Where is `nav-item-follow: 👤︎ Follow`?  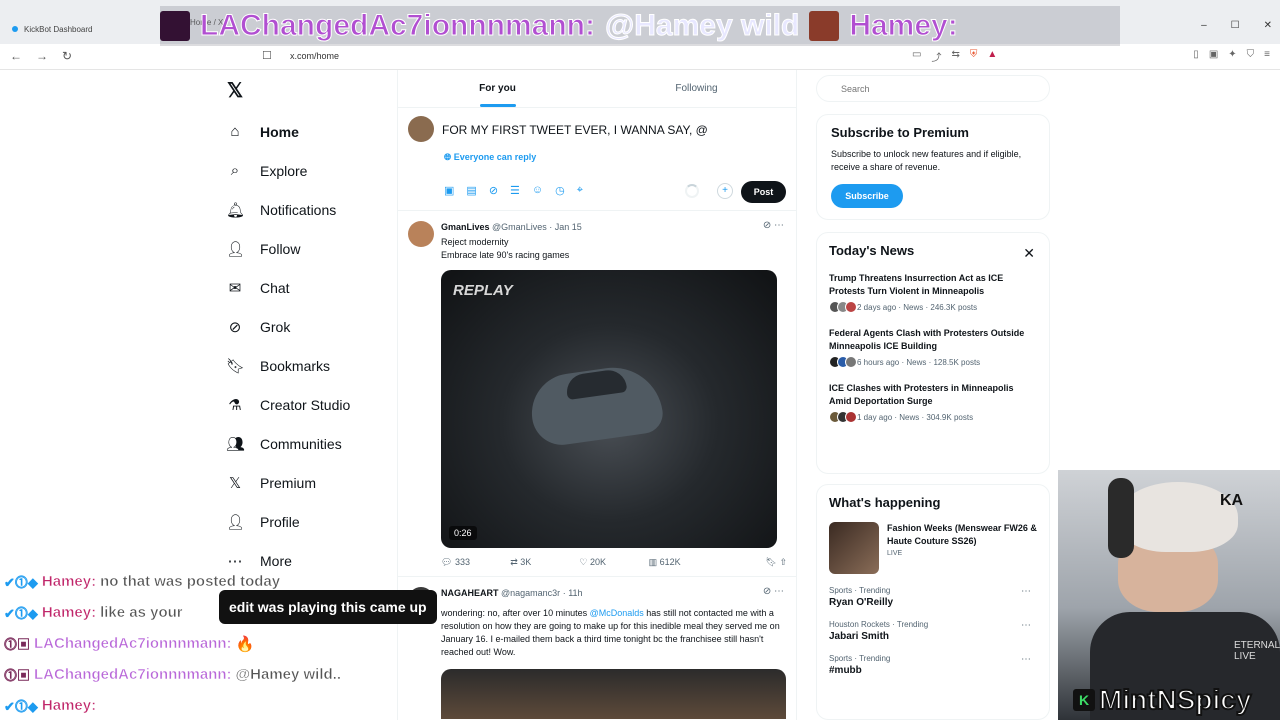 nav-item-follow: 👤︎ Follow is located at coordinates (288, 248).